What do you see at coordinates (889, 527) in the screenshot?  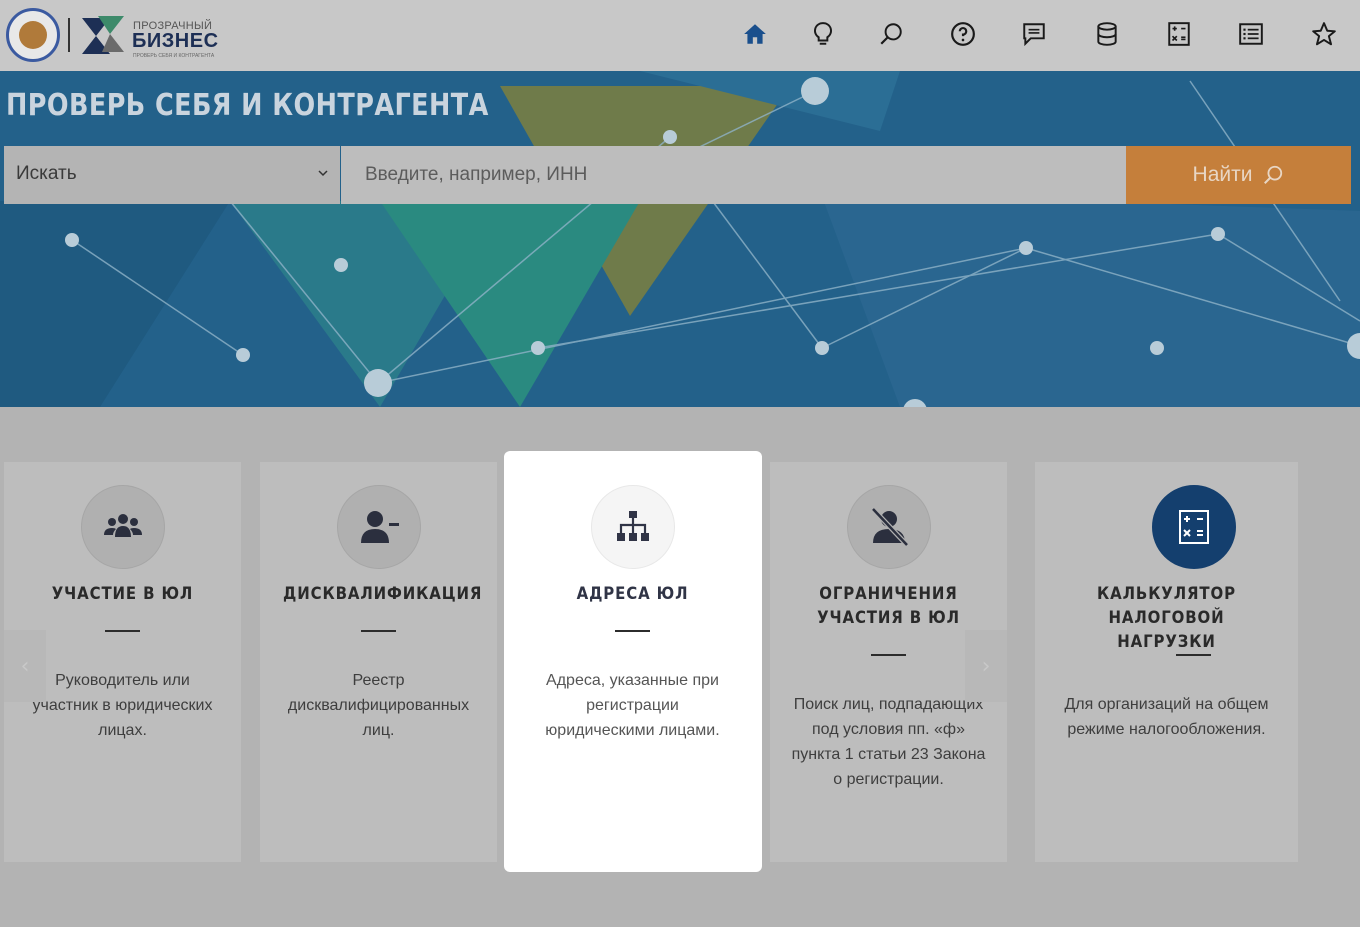 I see `user-slash-icon` at bounding box center [889, 527].